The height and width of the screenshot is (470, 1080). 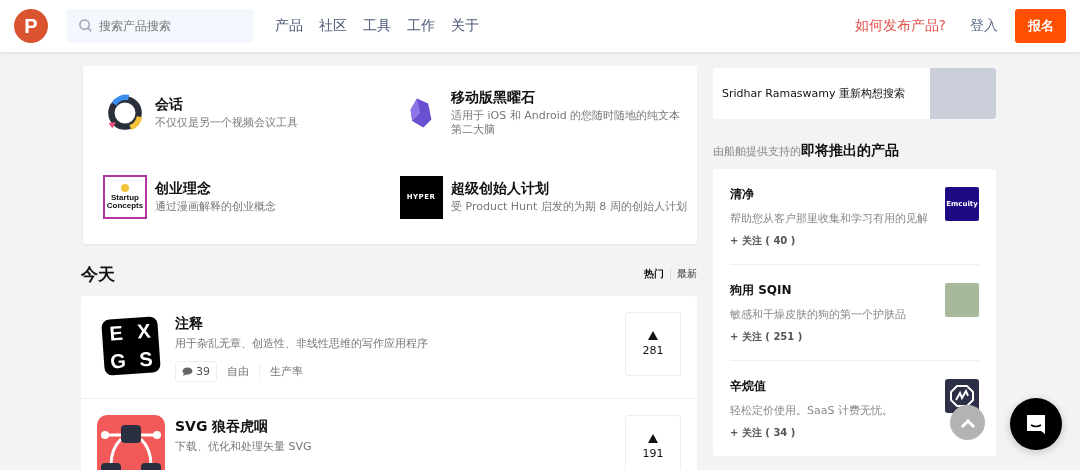 What do you see at coordinates (125, 197) in the screenshot?
I see `logo-text: Startup` at bounding box center [125, 197].